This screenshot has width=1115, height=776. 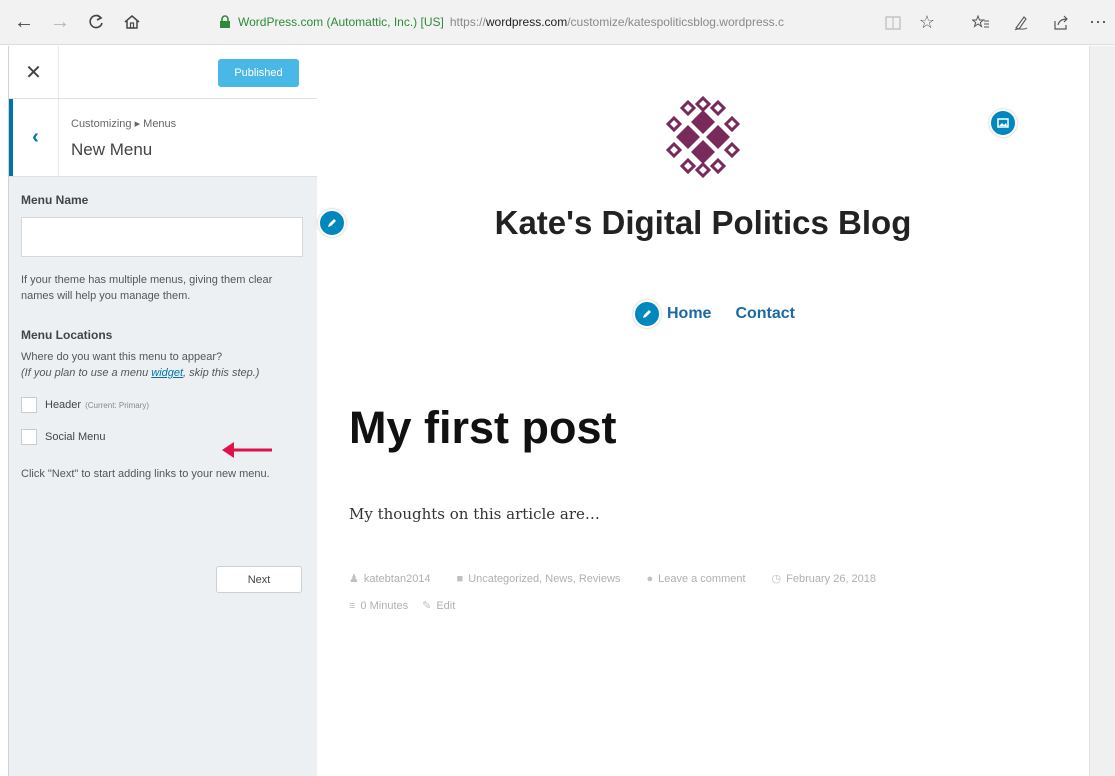 What do you see at coordinates (927, 23) in the screenshot?
I see `favorite-star-icon: ☆` at bounding box center [927, 23].